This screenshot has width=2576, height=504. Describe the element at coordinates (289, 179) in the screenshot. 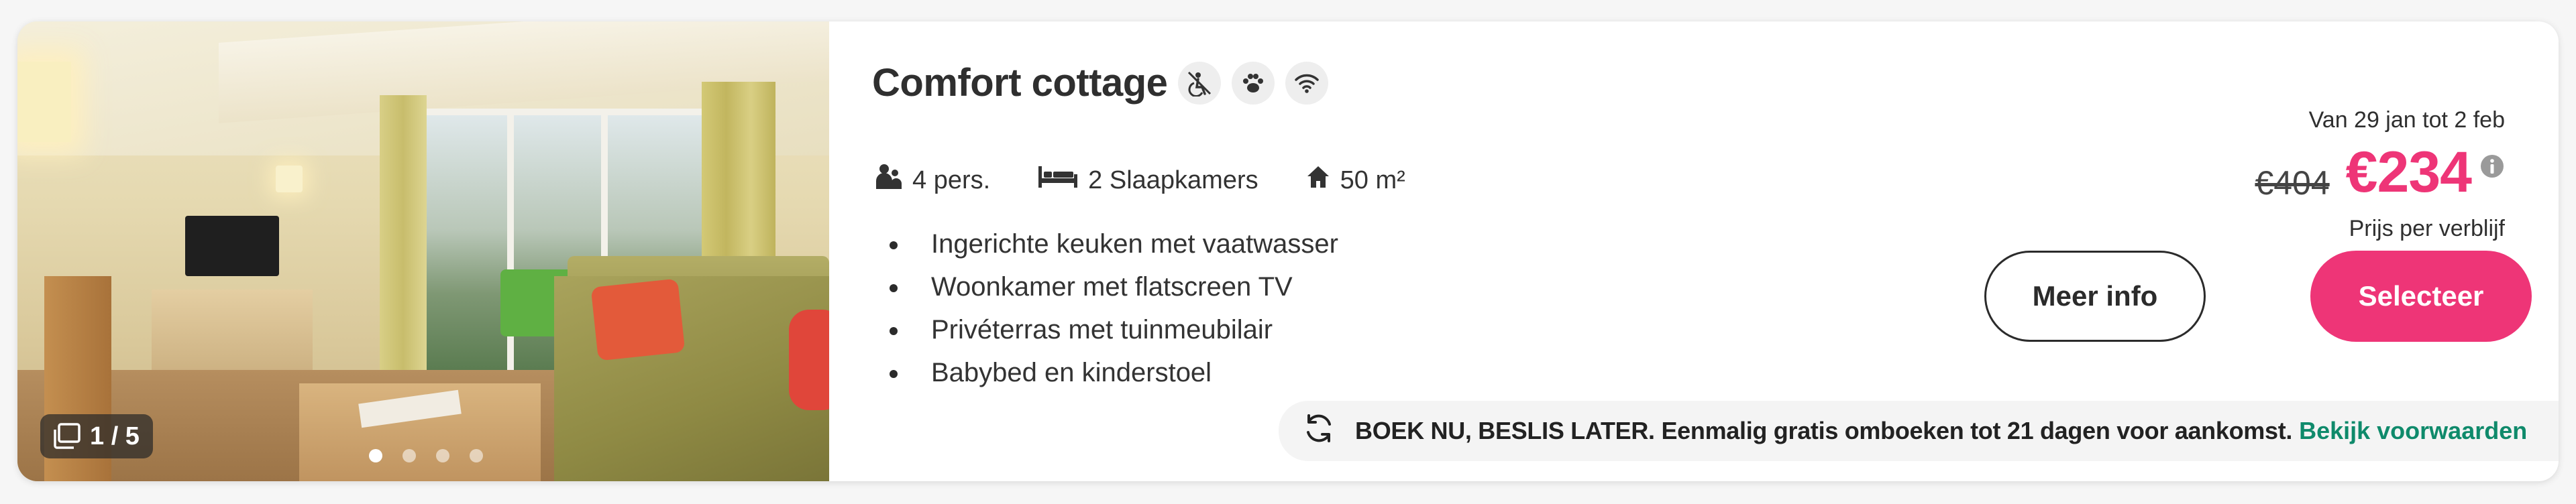

I see `photo-scene-wall-lamp` at that location.